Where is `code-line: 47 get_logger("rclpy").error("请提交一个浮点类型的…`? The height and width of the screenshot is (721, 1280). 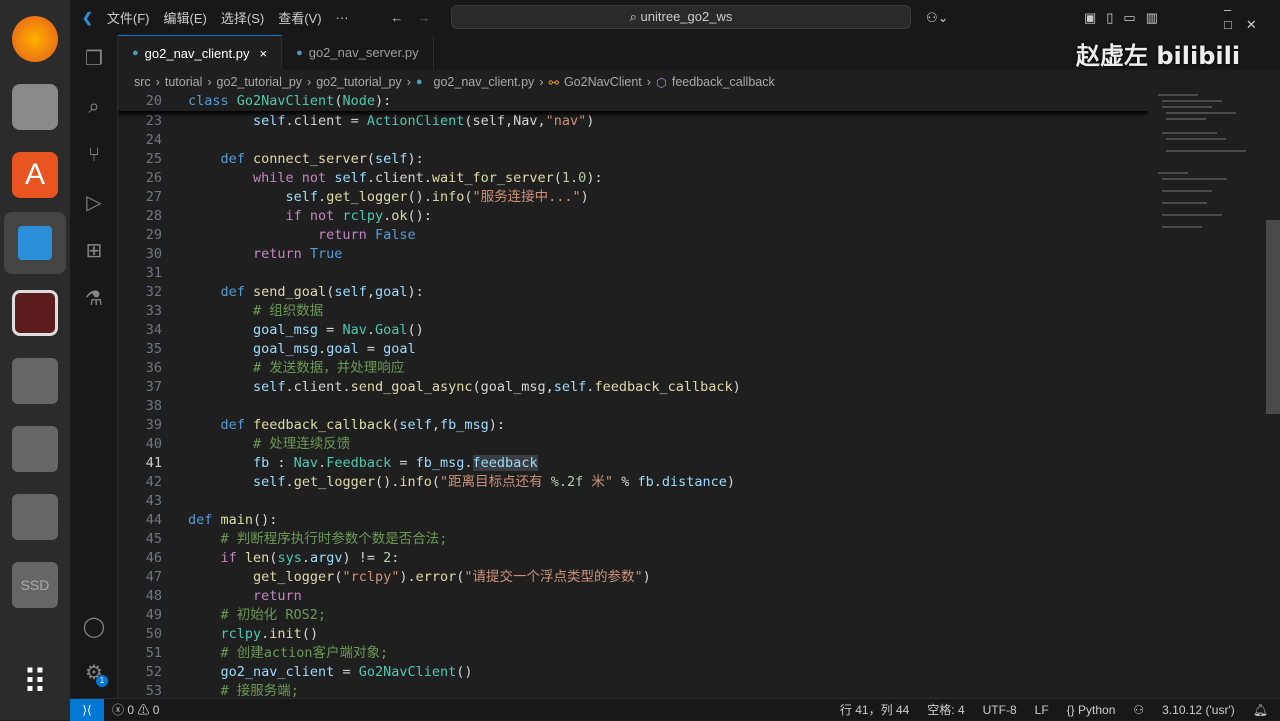
code-line: 47 get_logger("rclpy").error("请提交一个浮点类型的… is located at coordinates (633, 577).